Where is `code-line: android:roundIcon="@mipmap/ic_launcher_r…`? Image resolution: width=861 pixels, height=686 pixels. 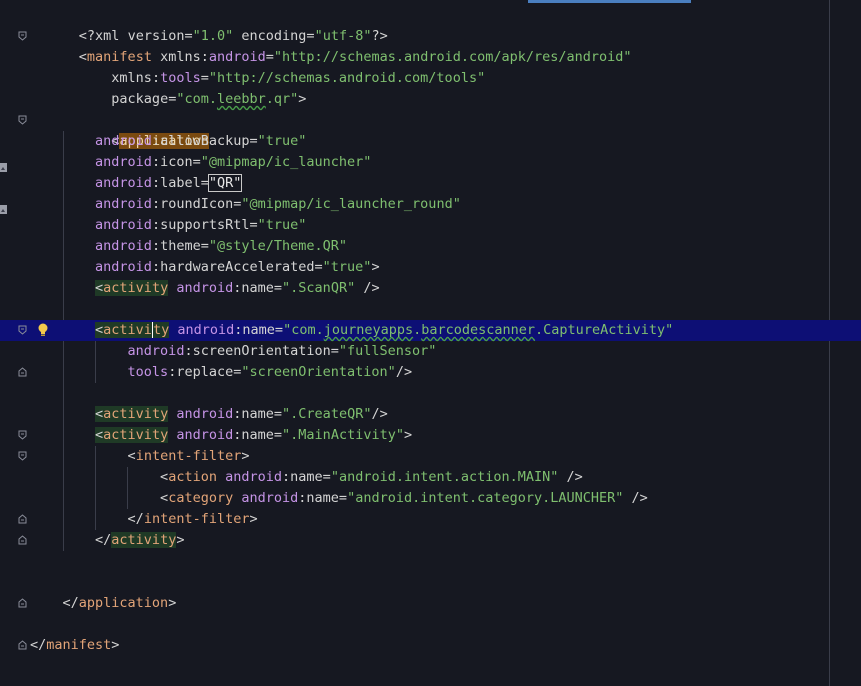
code-line: android:roundIcon="@mipmap/ic_launcher_r… is located at coordinates (430, 204).